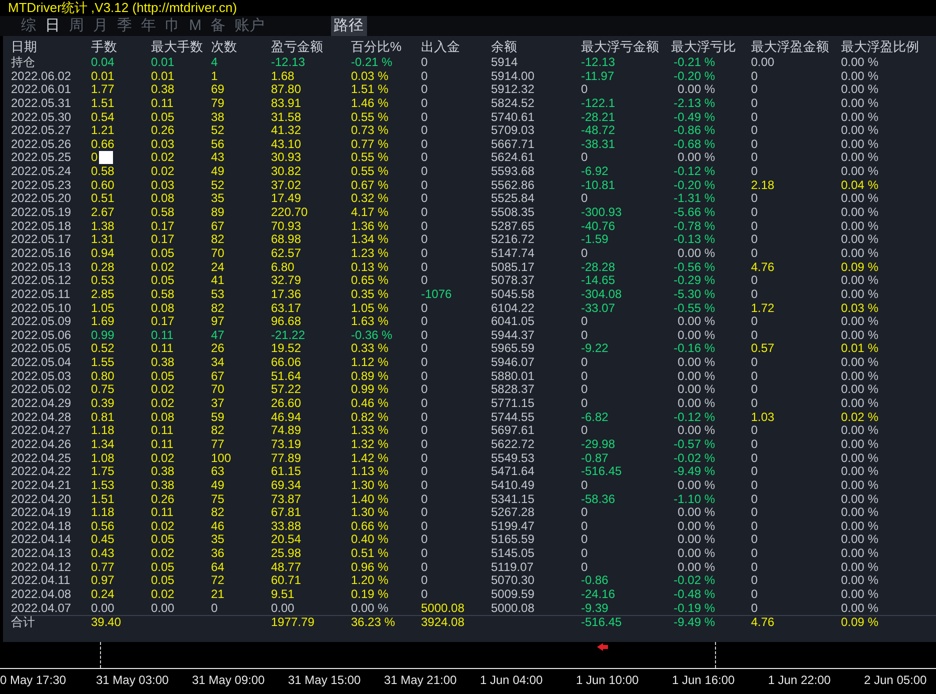 The height and width of the screenshot is (694, 936). Describe the element at coordinates (162, 607) in the screenshot. I see `table-cell: 0.00` at that location.